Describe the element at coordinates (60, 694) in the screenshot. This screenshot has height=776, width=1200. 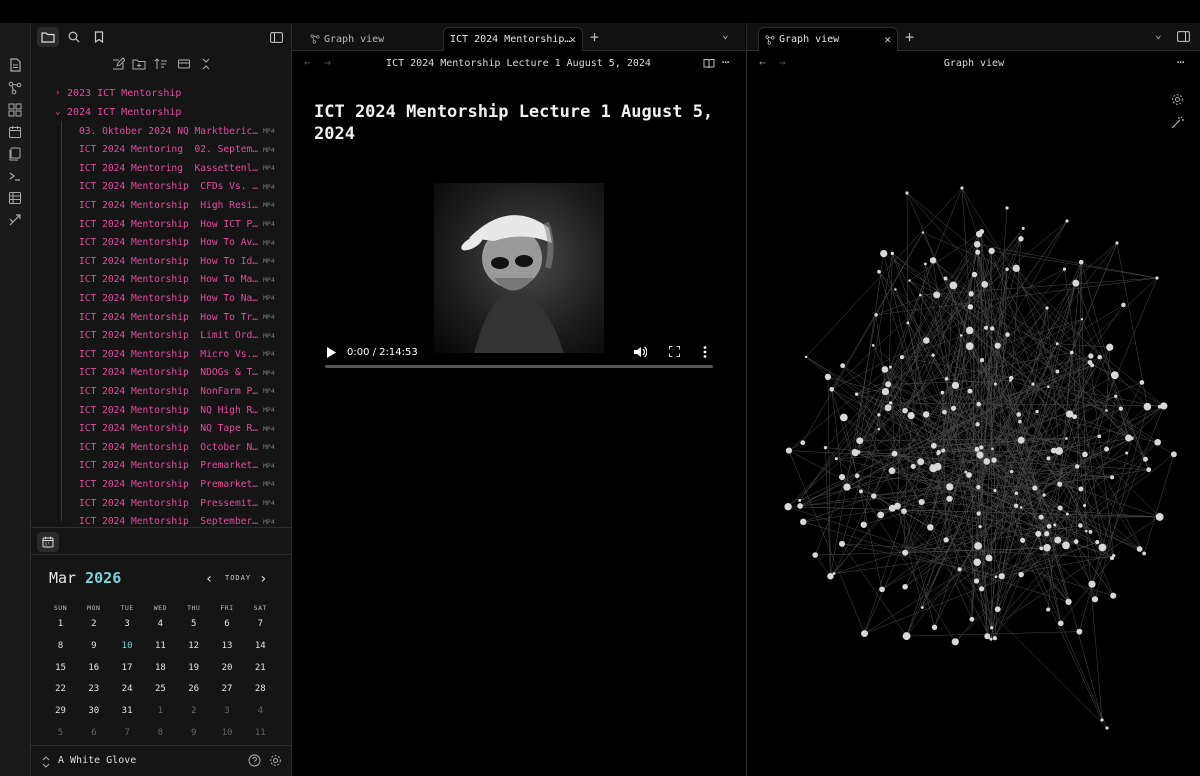
I see `calendar-day: 22` at that location.